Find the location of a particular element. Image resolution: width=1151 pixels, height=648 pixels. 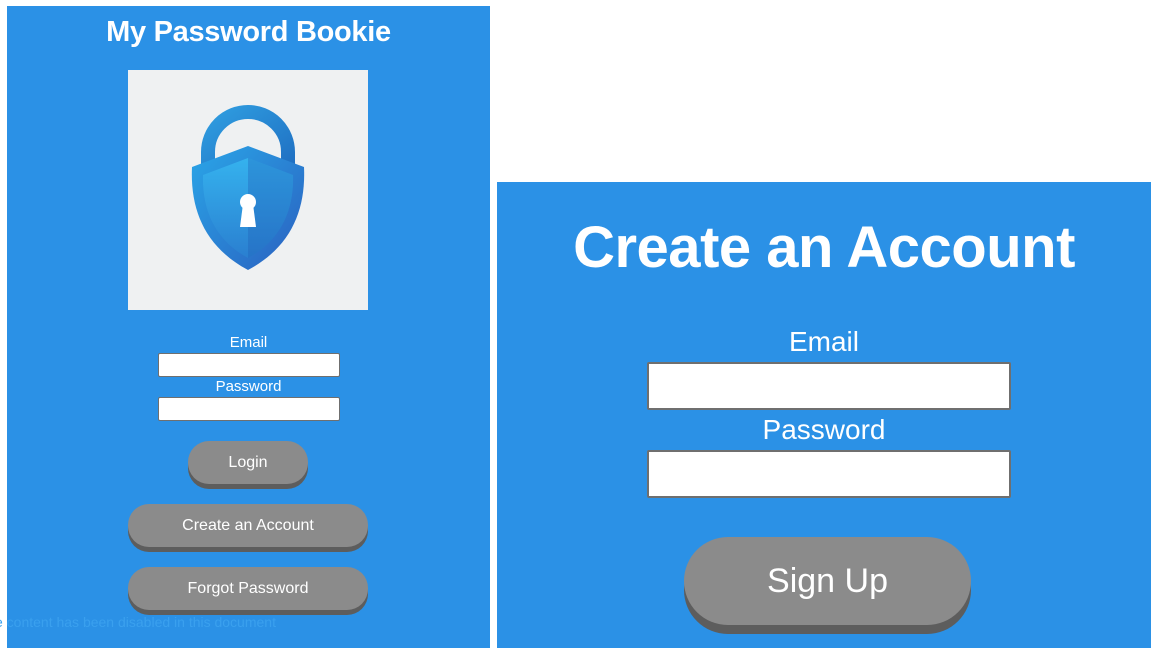

signup-email-input is located at coordinates (829, 386).